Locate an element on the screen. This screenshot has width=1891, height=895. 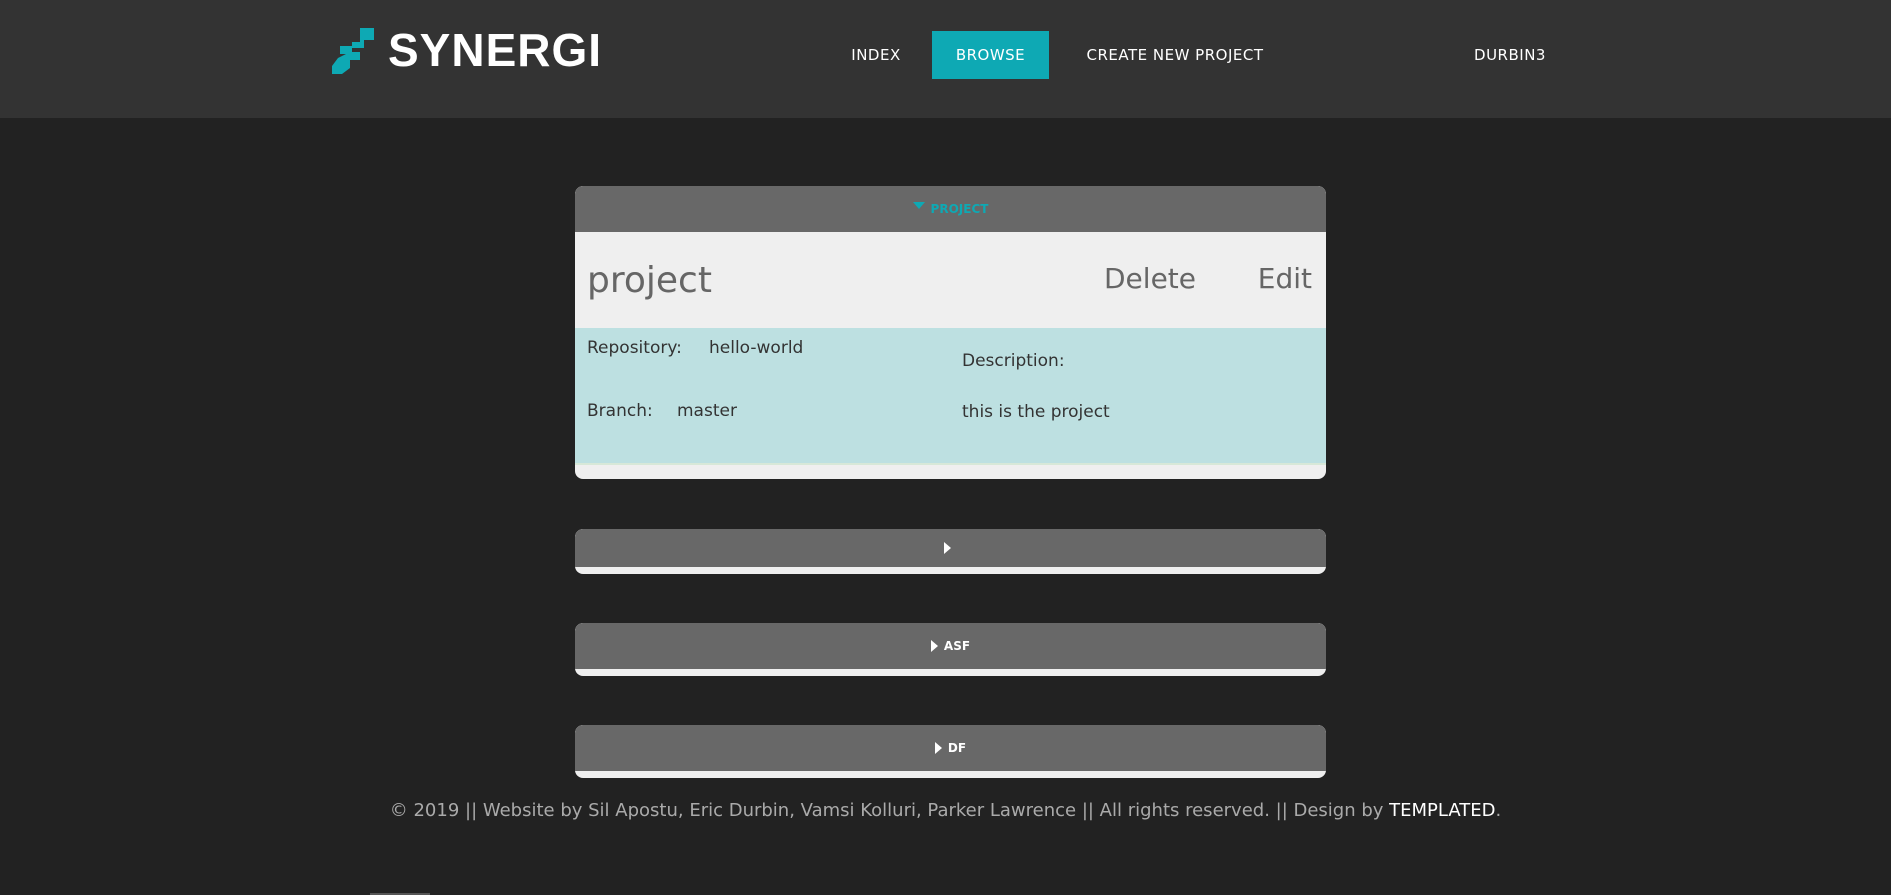
footer-templated-link: TEMPLATED is located at coordinates (1442, 810).